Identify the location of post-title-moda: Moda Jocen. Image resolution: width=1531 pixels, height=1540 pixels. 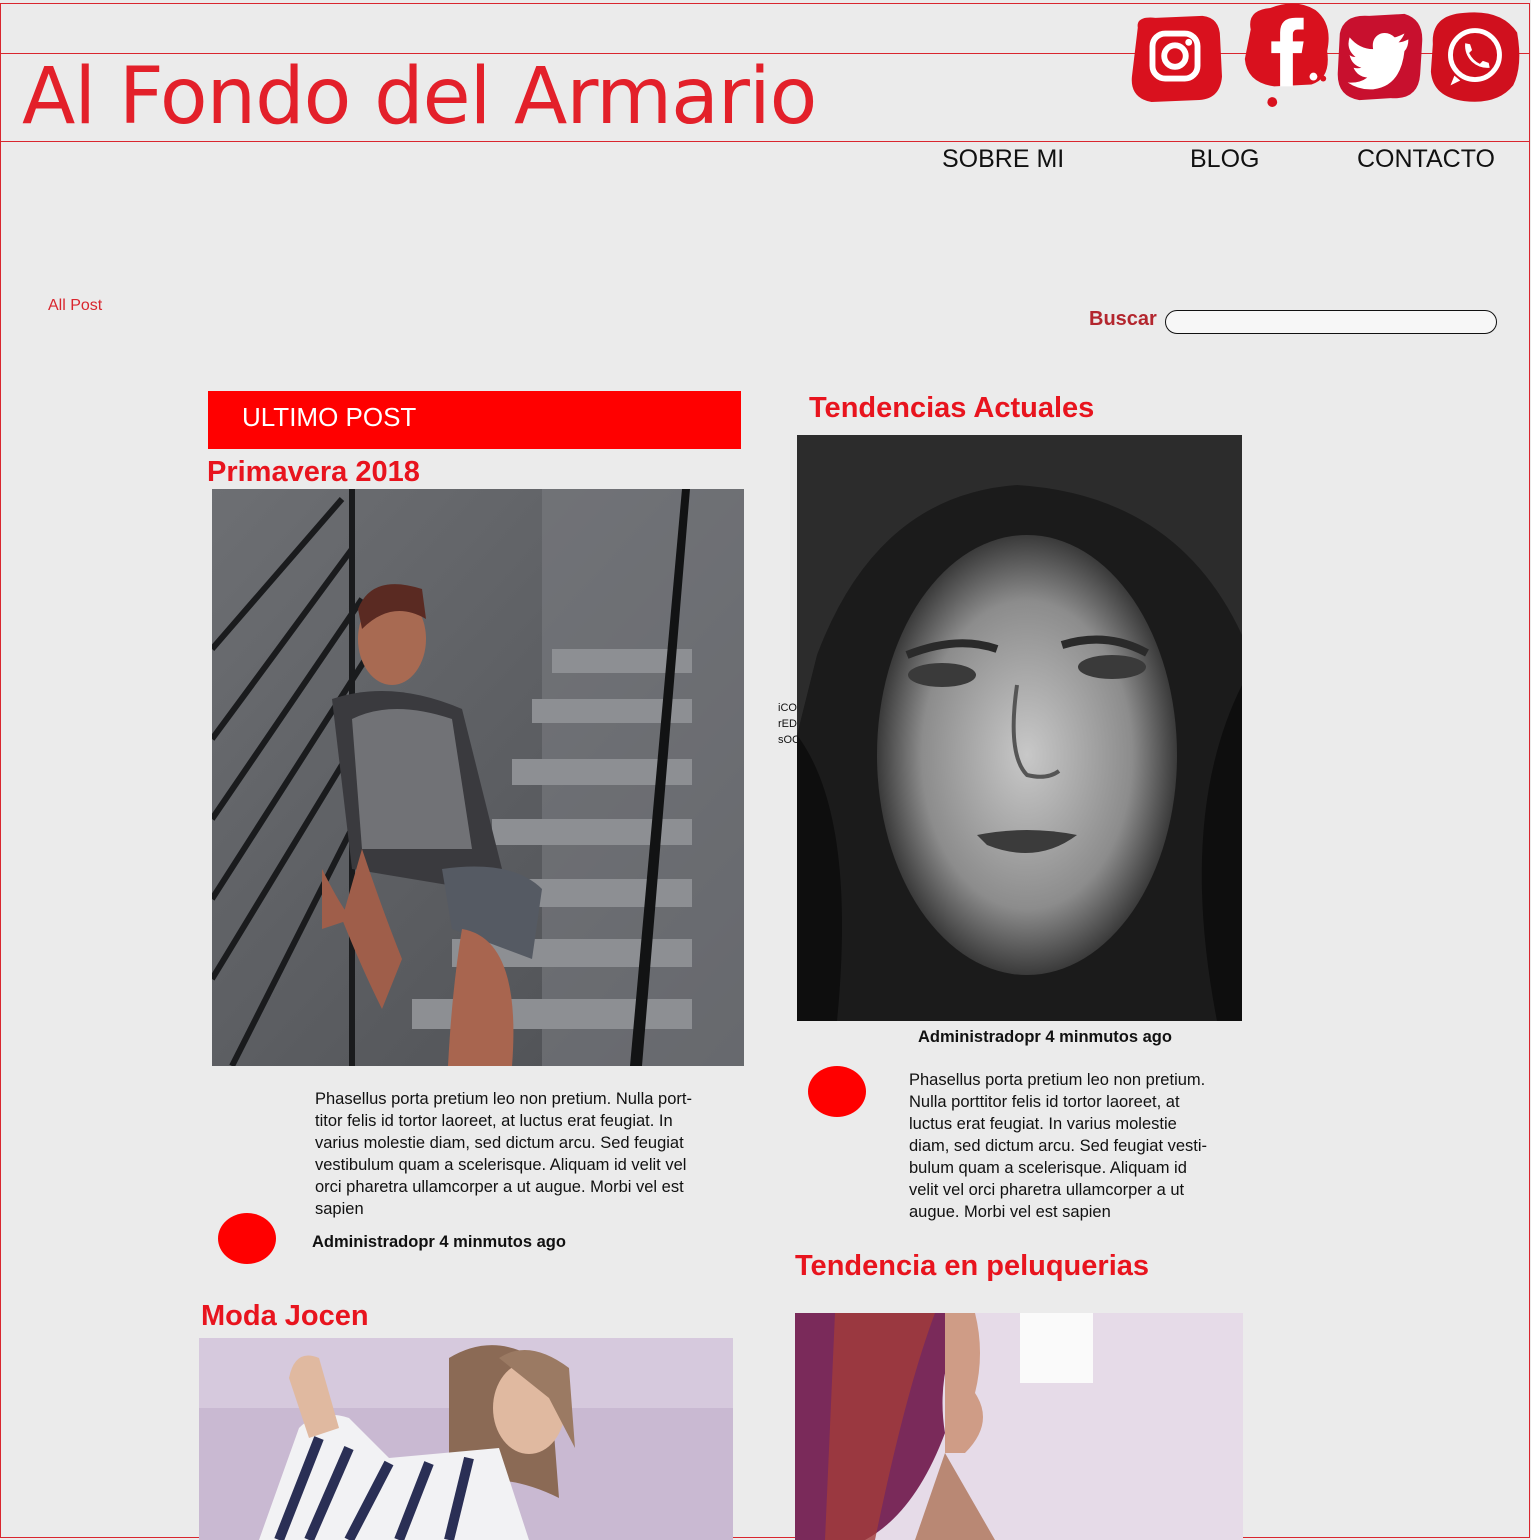
(285, 1316).